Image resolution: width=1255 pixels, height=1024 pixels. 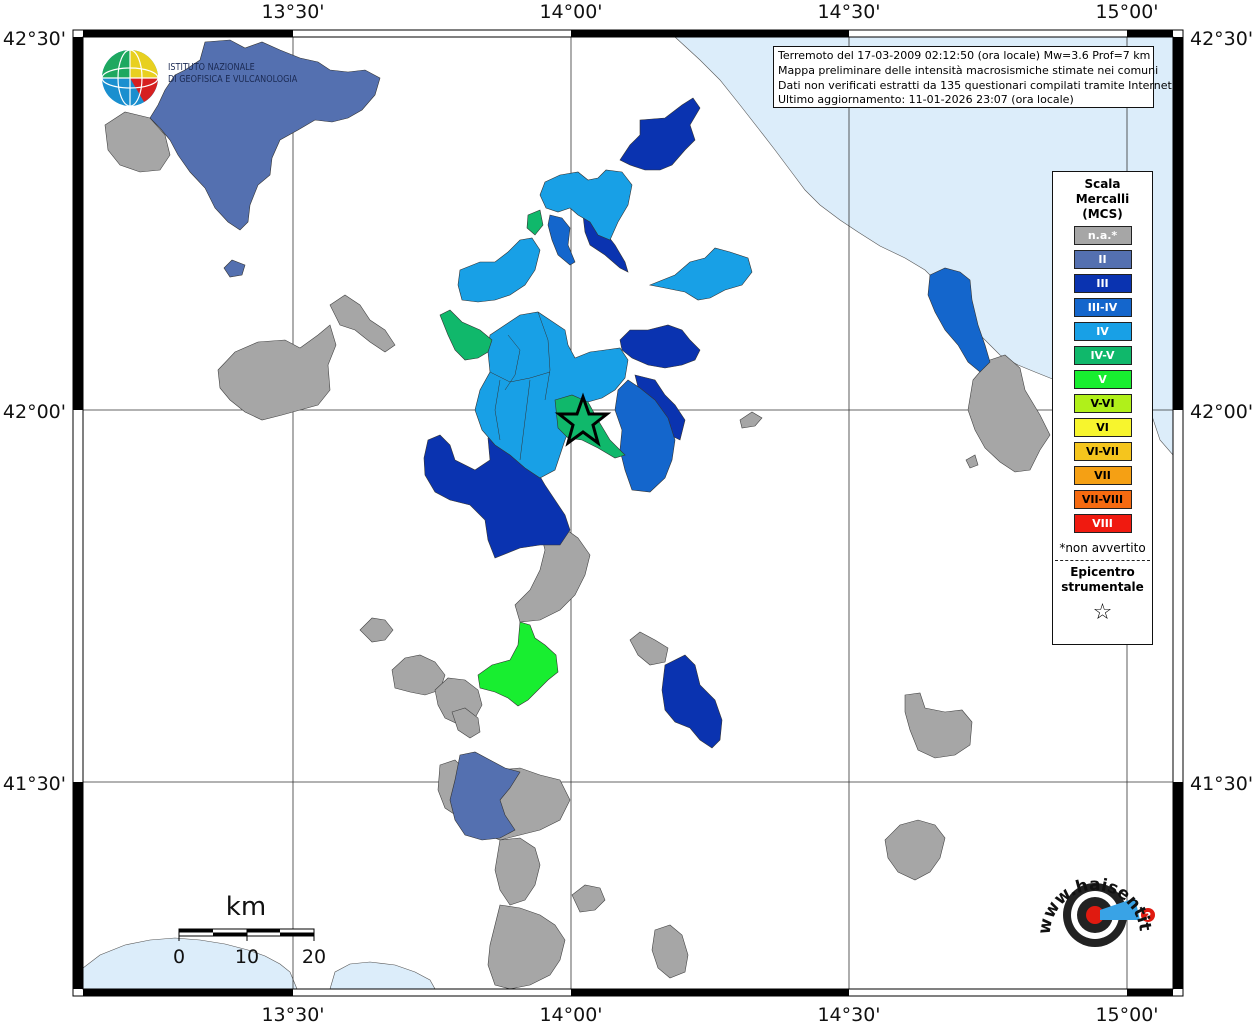 I want to click on coord-bottom-1: 13°30', so click(x=292, y=1014).